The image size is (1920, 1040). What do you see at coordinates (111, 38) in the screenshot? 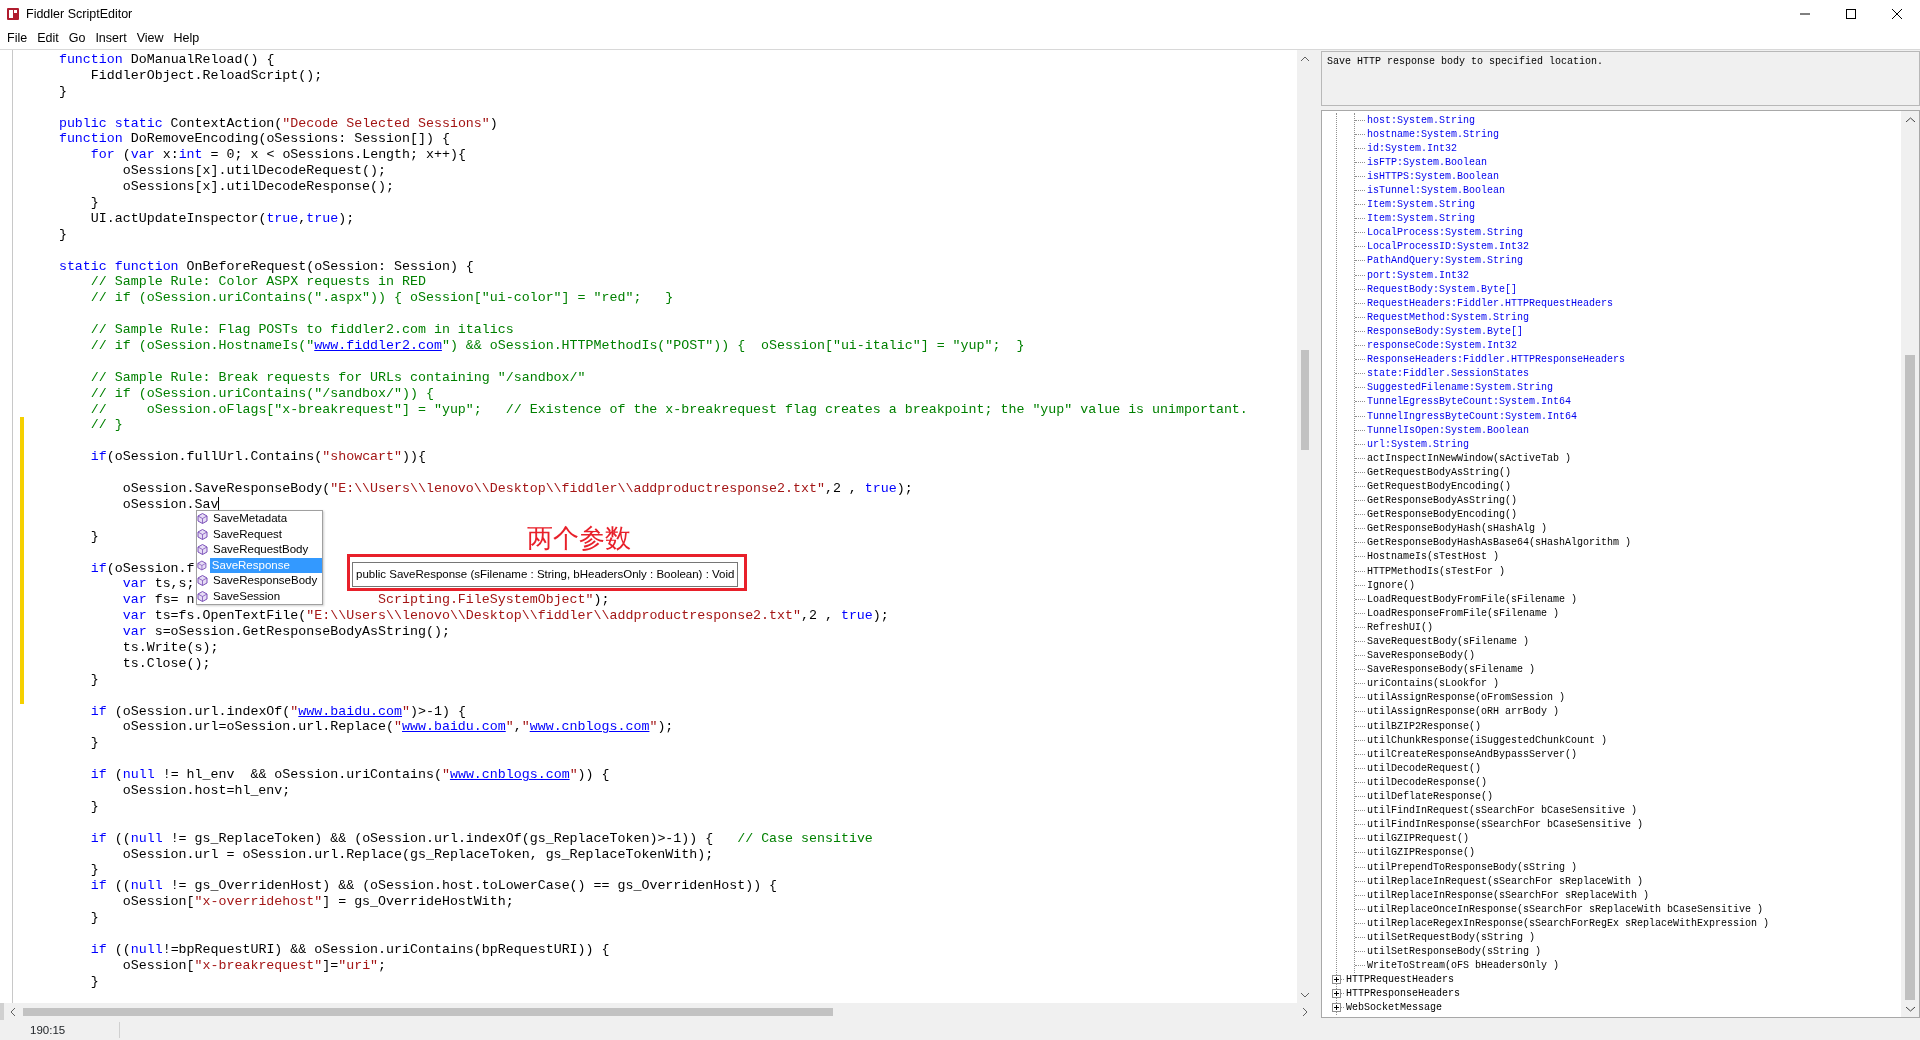
I see `menu-item: Insert` at bounding box center [111, 38].